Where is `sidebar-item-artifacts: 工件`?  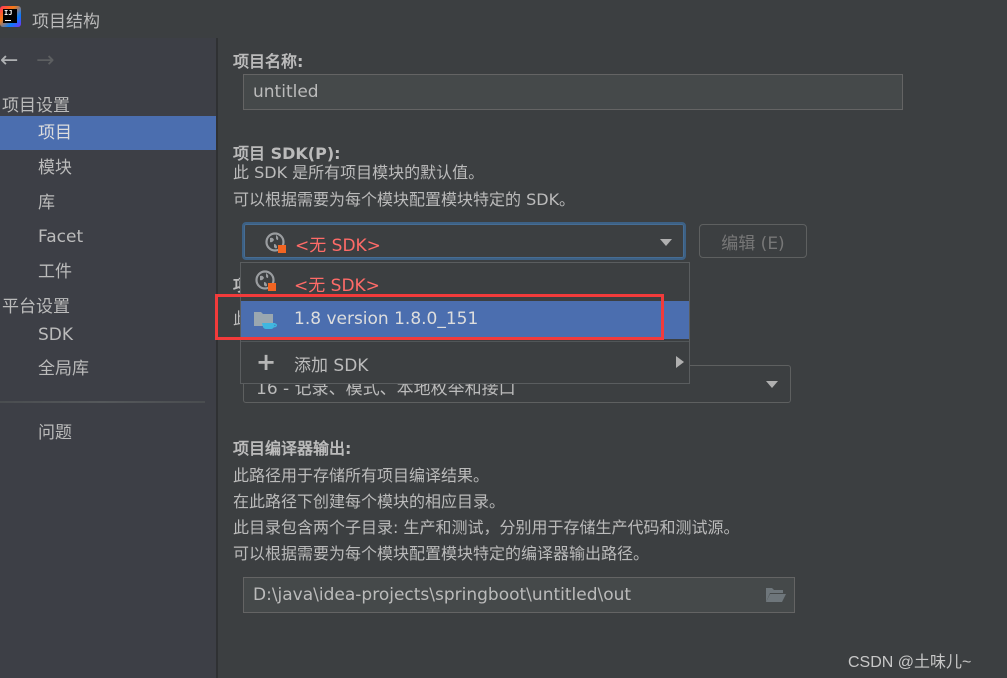 sidebar-item-artifacts: 工件 is located at coordinates (108, 272).